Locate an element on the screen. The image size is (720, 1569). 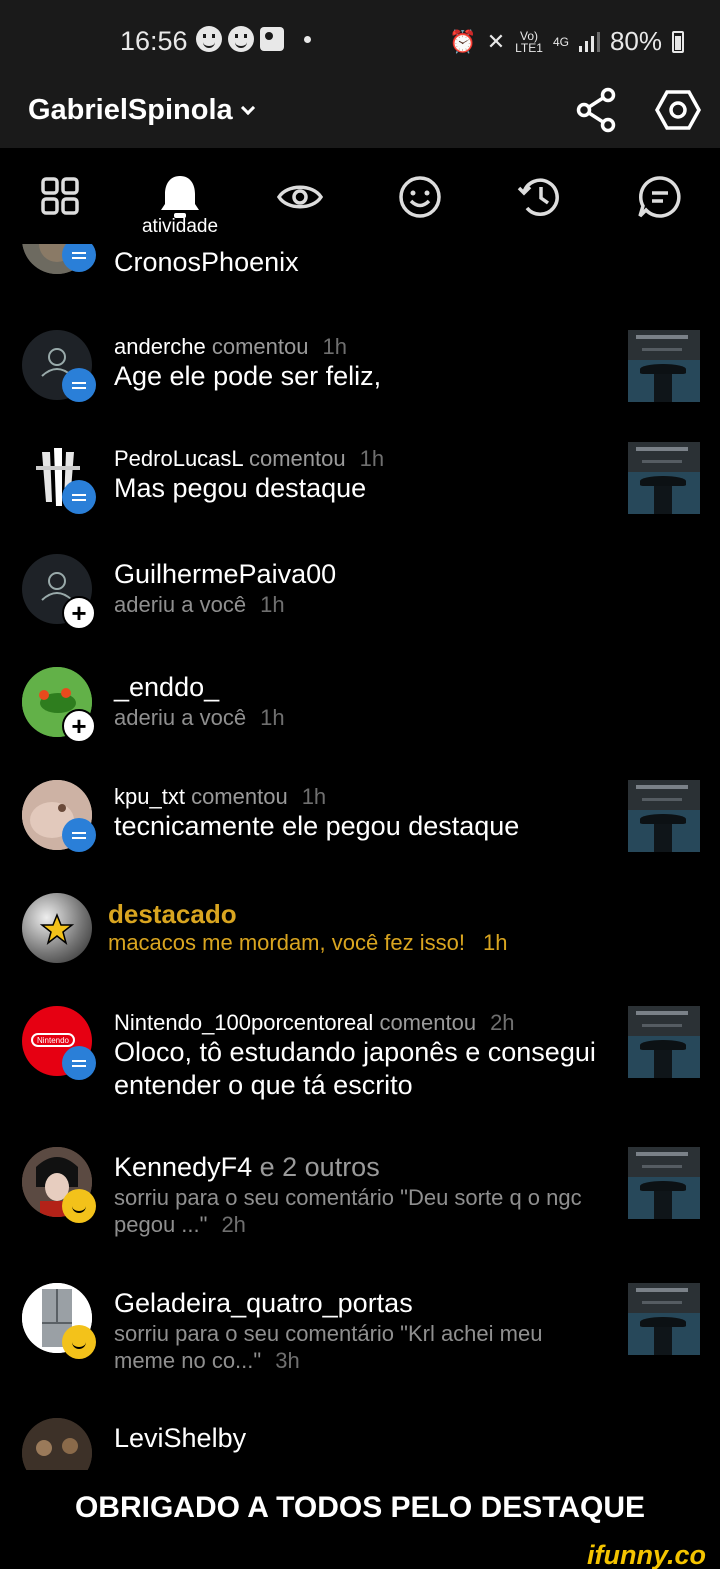
battery-percent: 80% is located at coordinates (635, 41).